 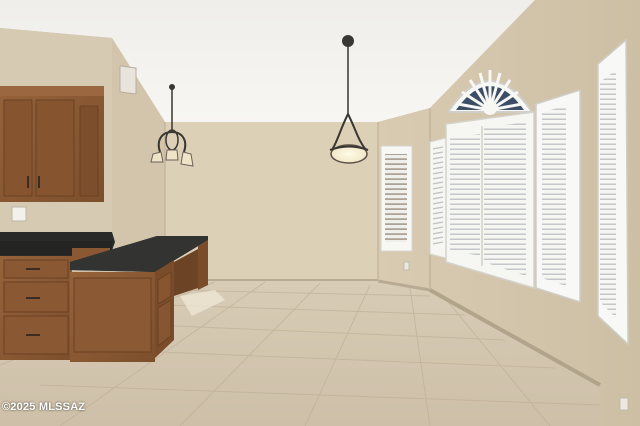 I want to click on wall-outlet-right, so click(x=624, y=404).